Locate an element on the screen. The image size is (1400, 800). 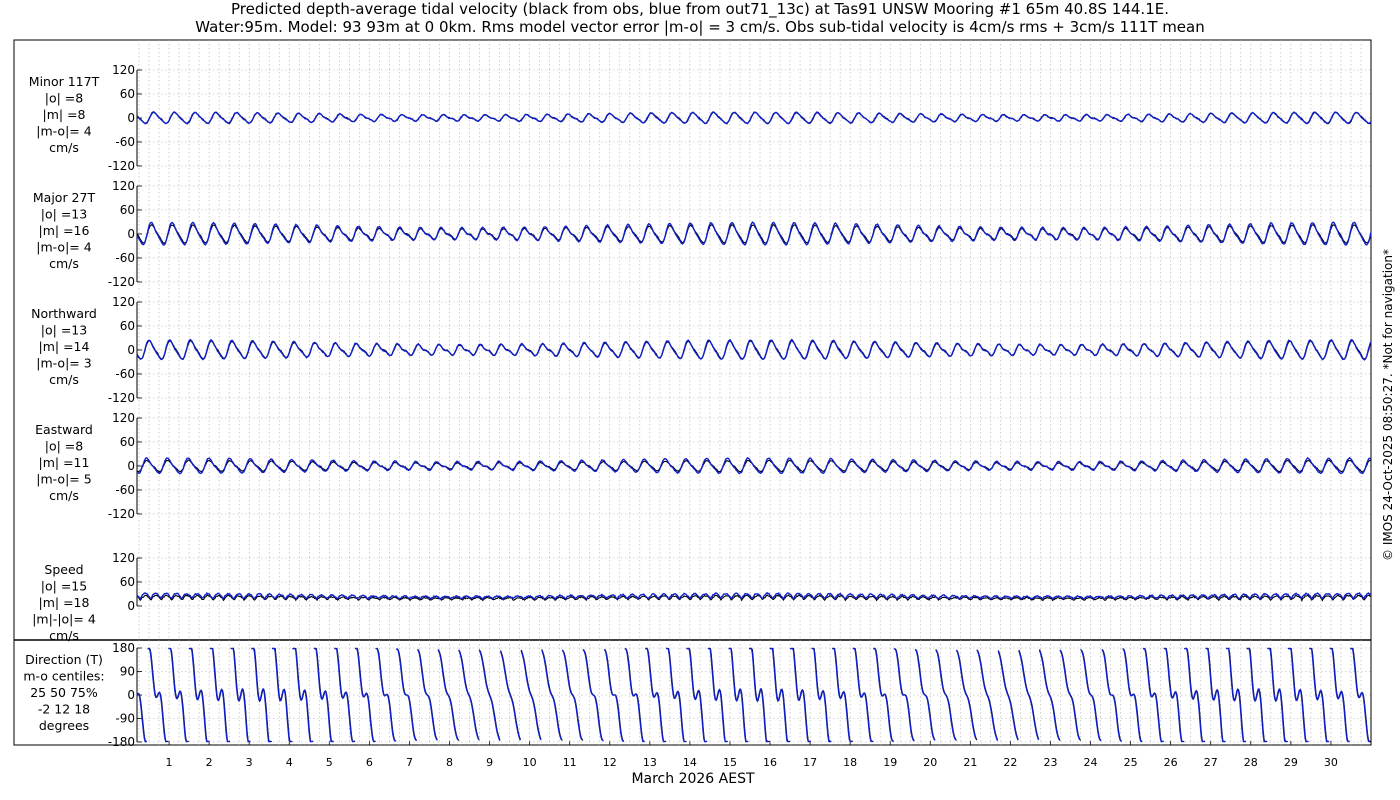
panel-label-line: -2 12 18 is located at coordinates (64, 709).